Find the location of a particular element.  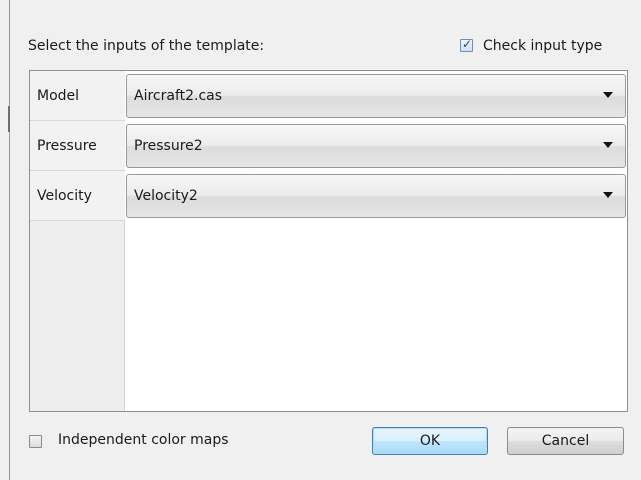

check-input-type-checkbox: ✓ is located at coordinates (466, 44).